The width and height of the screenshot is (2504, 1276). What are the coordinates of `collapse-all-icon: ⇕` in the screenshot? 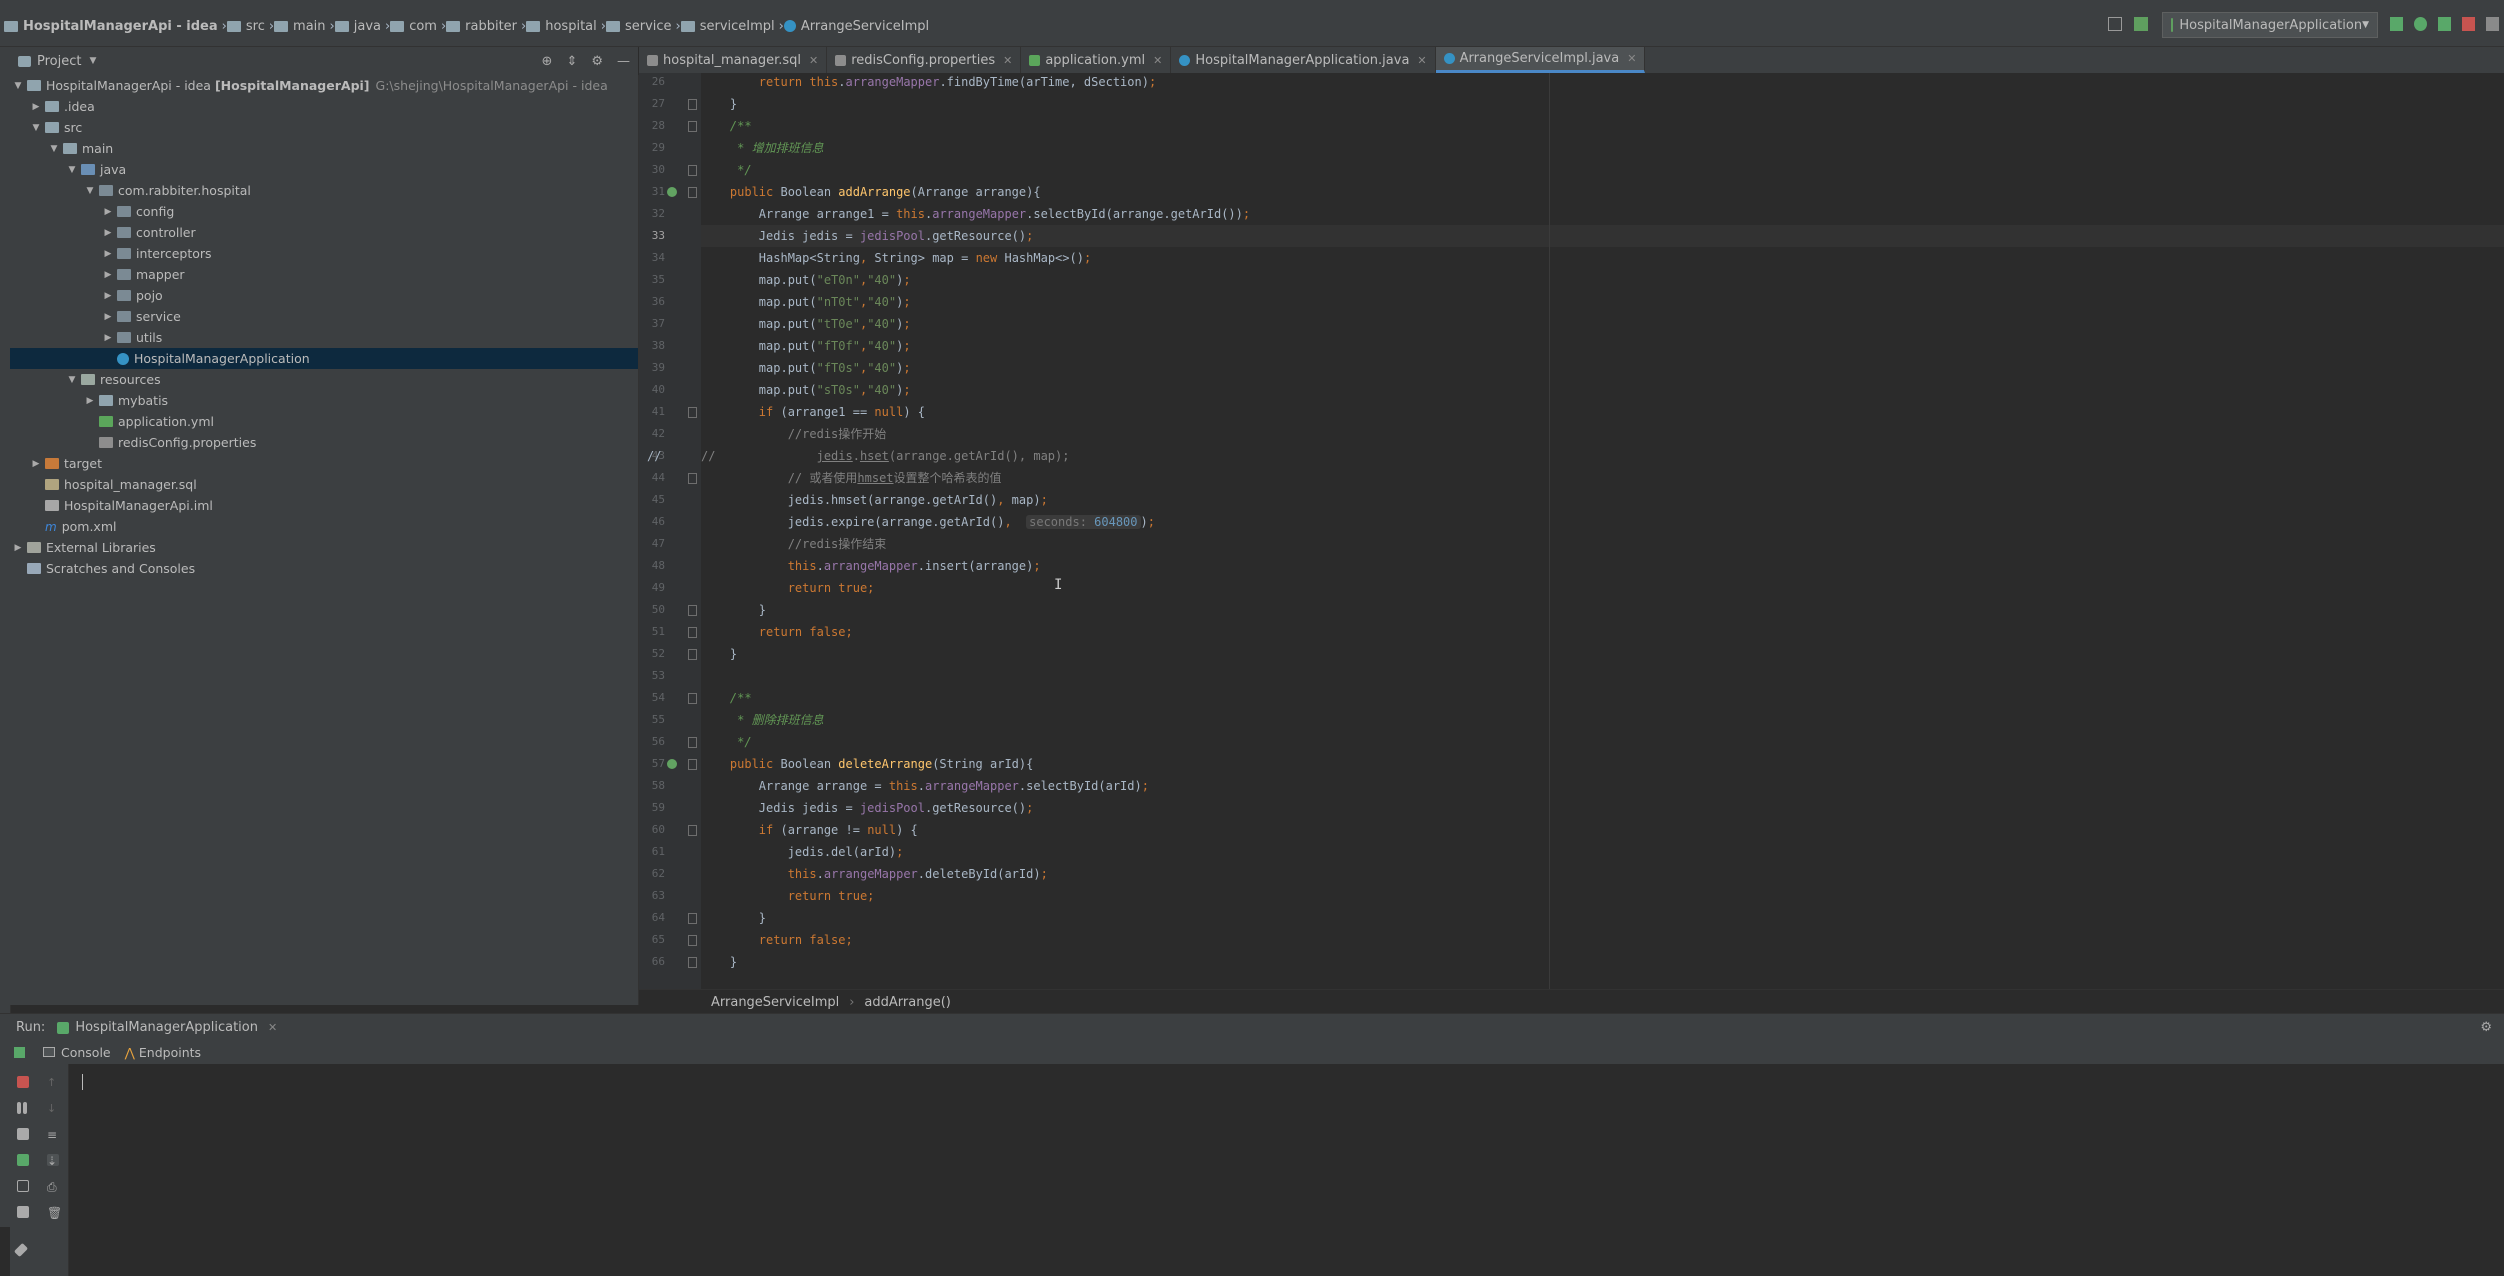 It's located at (571, 61).